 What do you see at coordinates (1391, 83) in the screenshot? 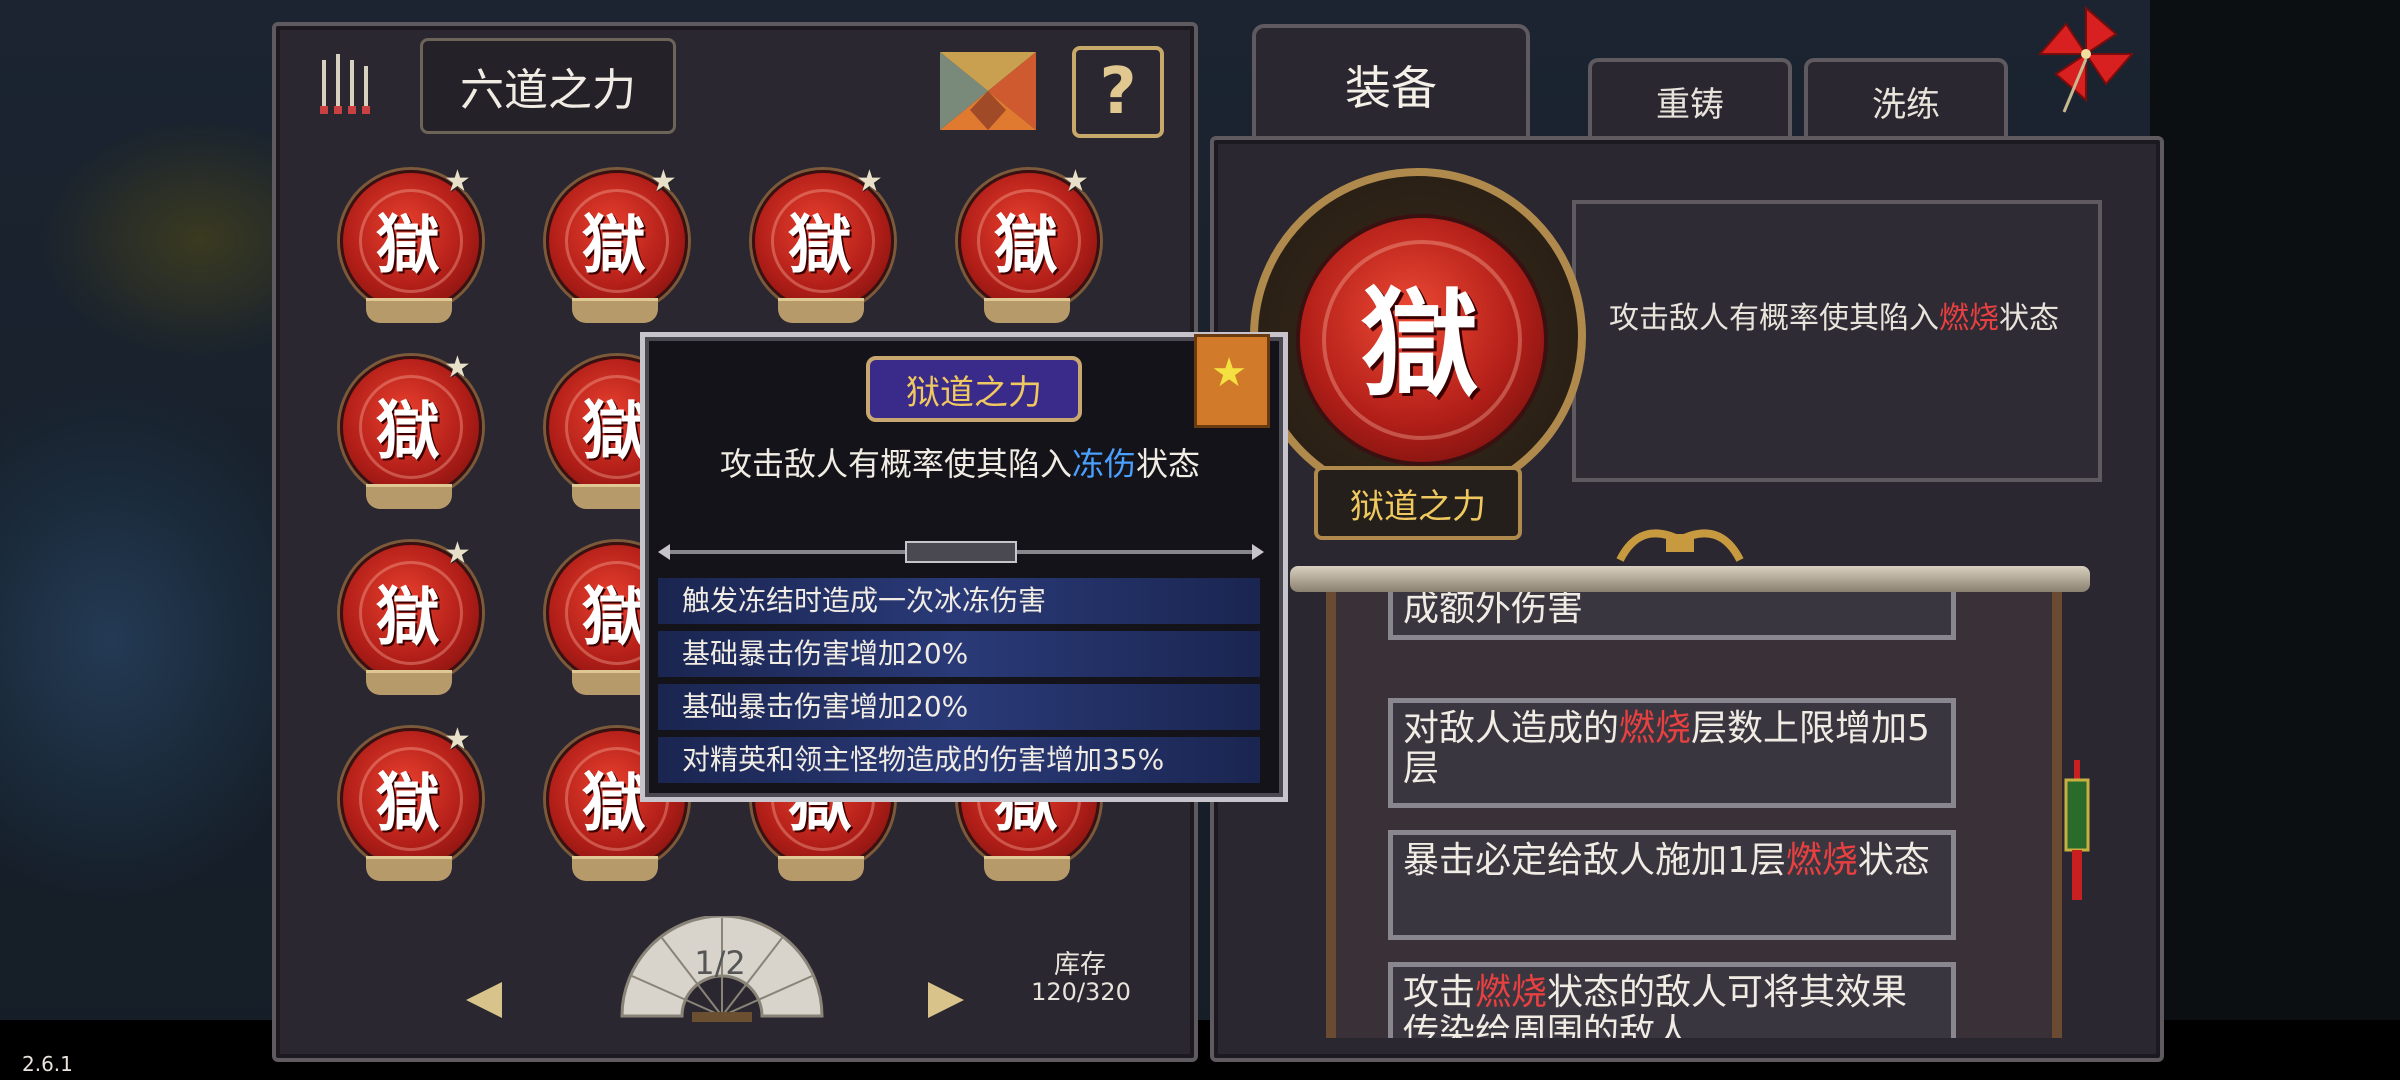
I see `tab-equip: 装备` at bounding box center [1391, 83].